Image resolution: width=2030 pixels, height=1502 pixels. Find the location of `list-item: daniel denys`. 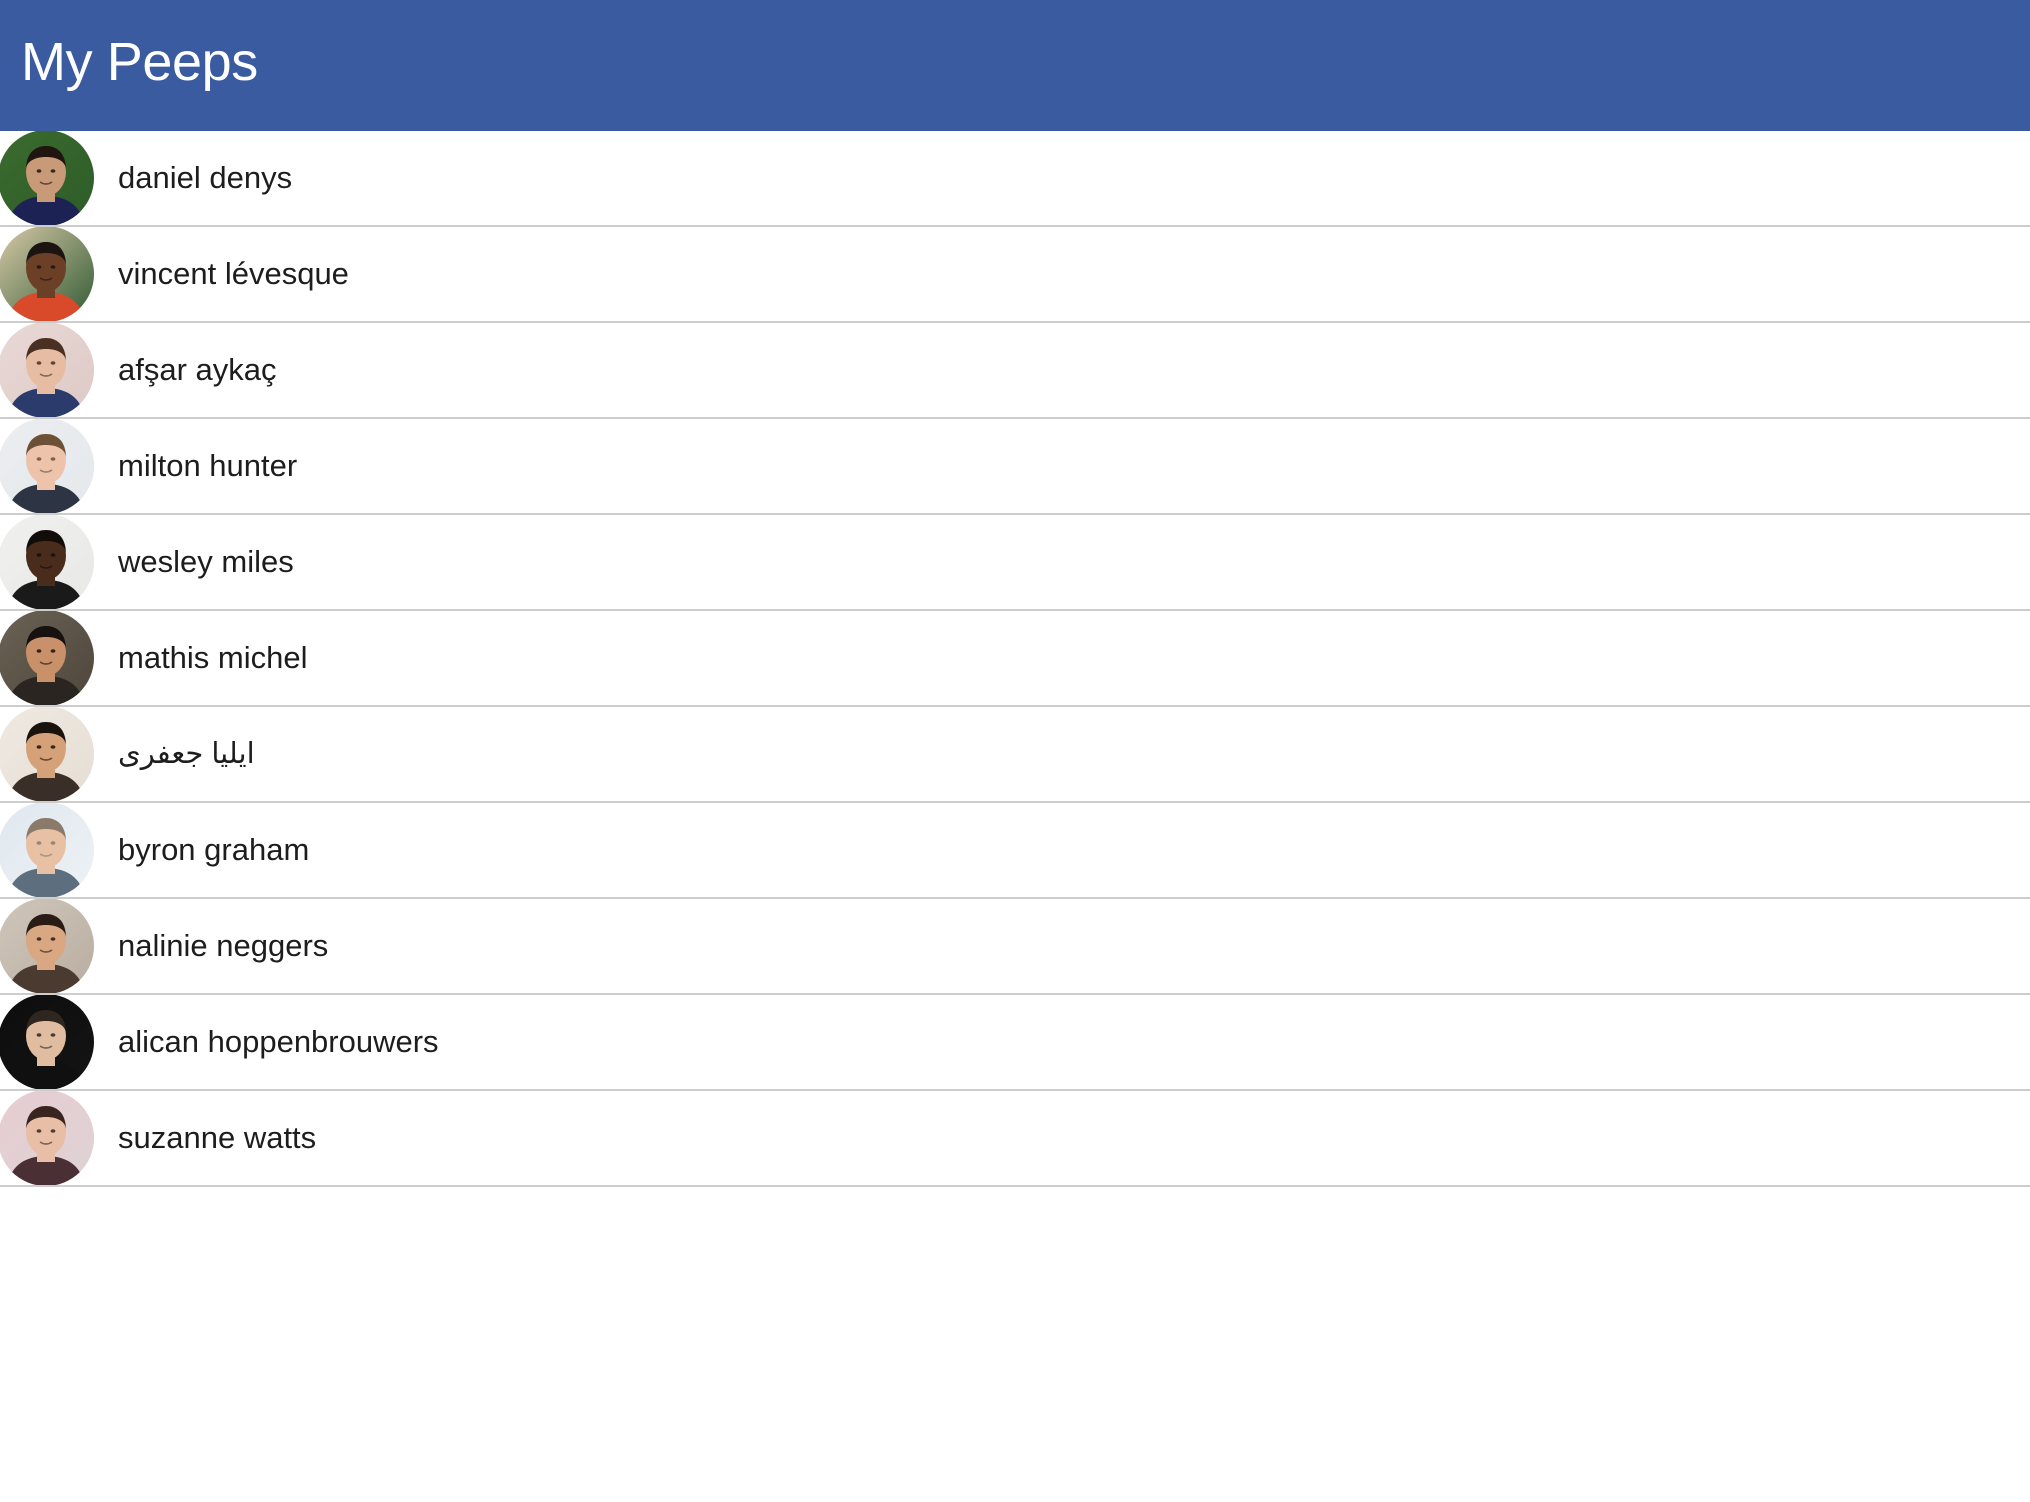

list-item: daniel denys is located at coordinates (1015, 179).